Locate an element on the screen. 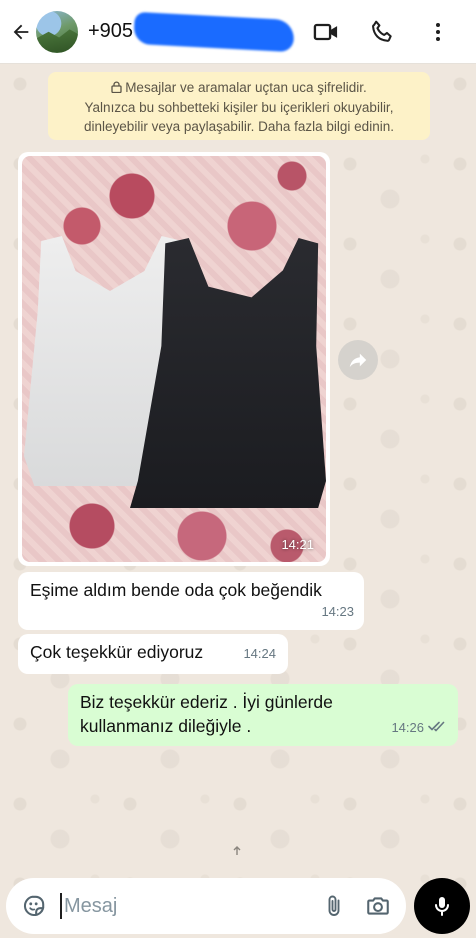  message-bubble-incoming: Eşime aldım bende oda çok beğendik 14:23 is located at coordinates (191, 601).